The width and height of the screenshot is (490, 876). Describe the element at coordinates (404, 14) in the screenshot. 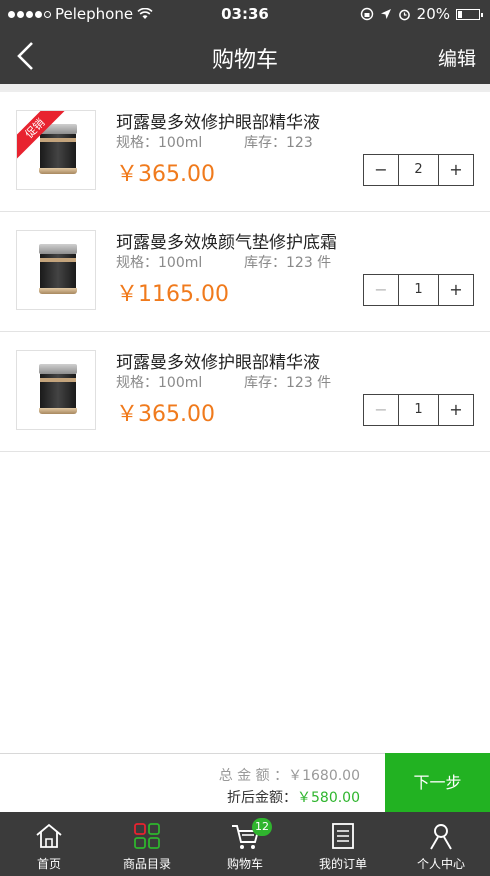

I see `alarm-icon` at that location.